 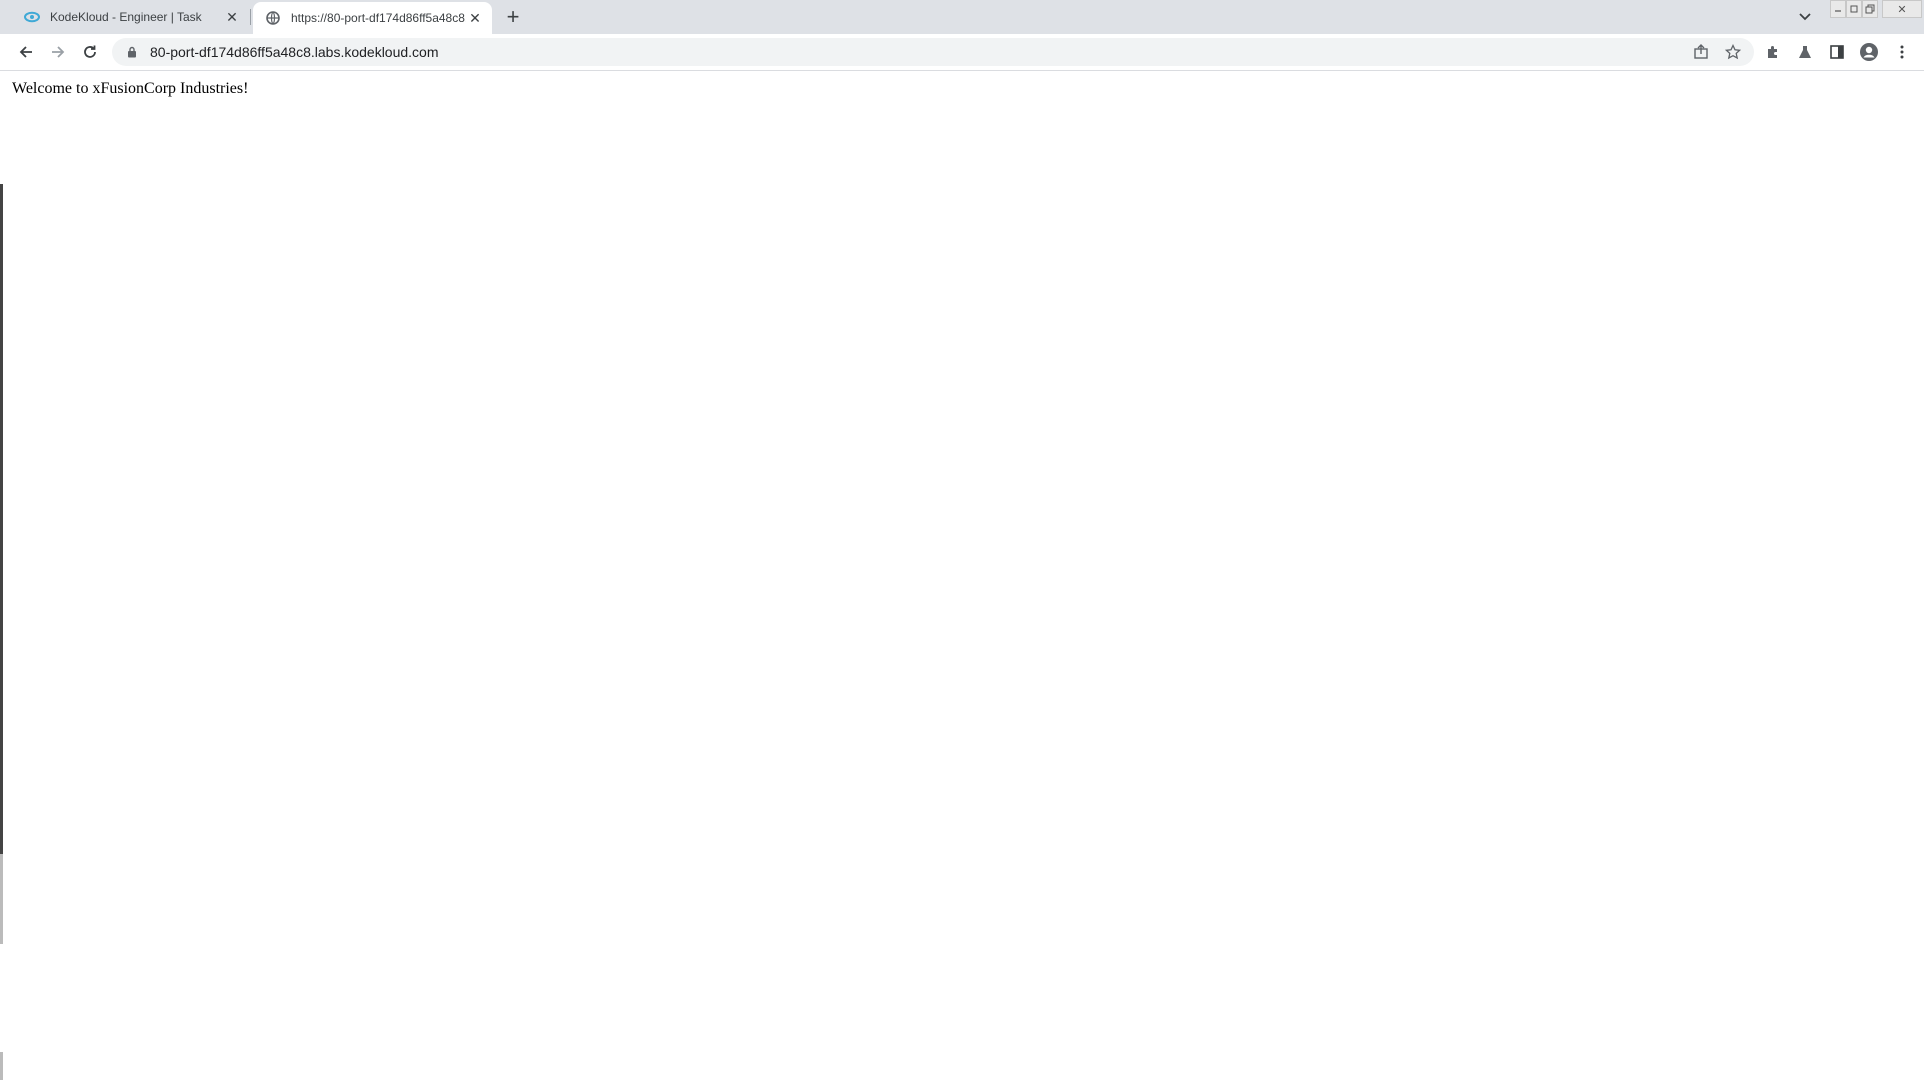 What do you see at coordinates (58, 52) in the screenshot?
I see `forward-arrow-icon` at bounding box center [58, 52].